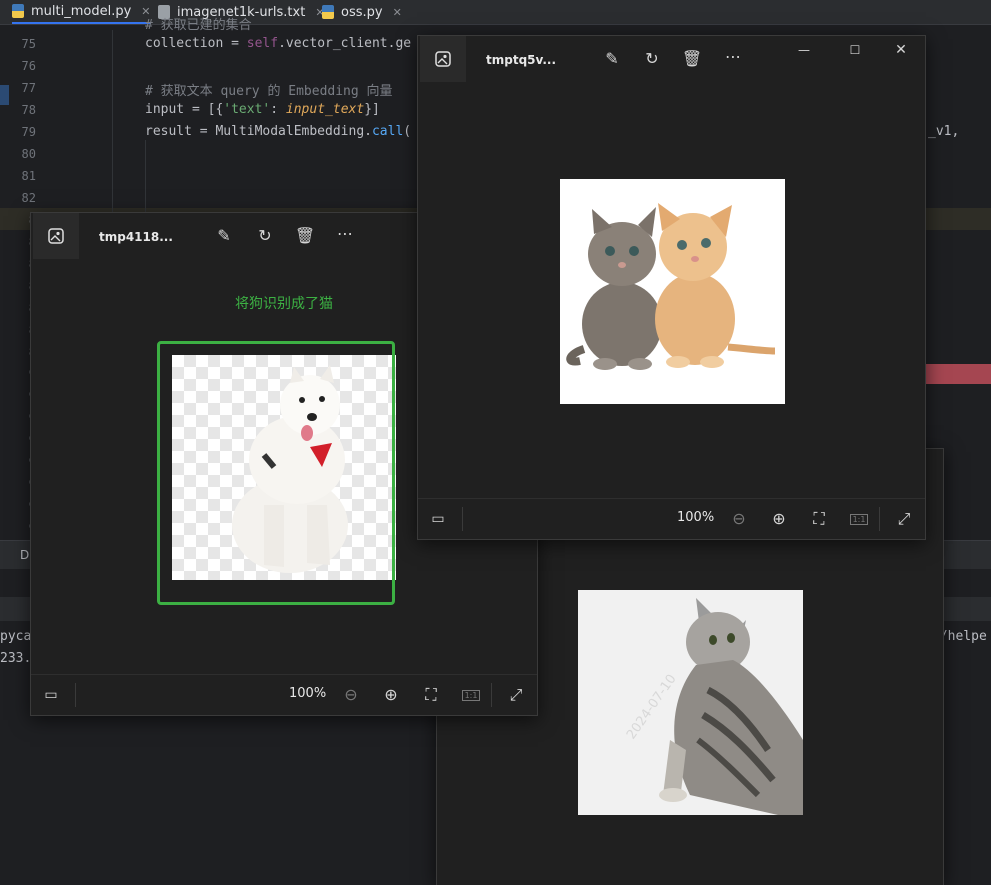 The height and width of the screenshot is (885, 991). I want to click on line-number: 79, so click(28, 132).